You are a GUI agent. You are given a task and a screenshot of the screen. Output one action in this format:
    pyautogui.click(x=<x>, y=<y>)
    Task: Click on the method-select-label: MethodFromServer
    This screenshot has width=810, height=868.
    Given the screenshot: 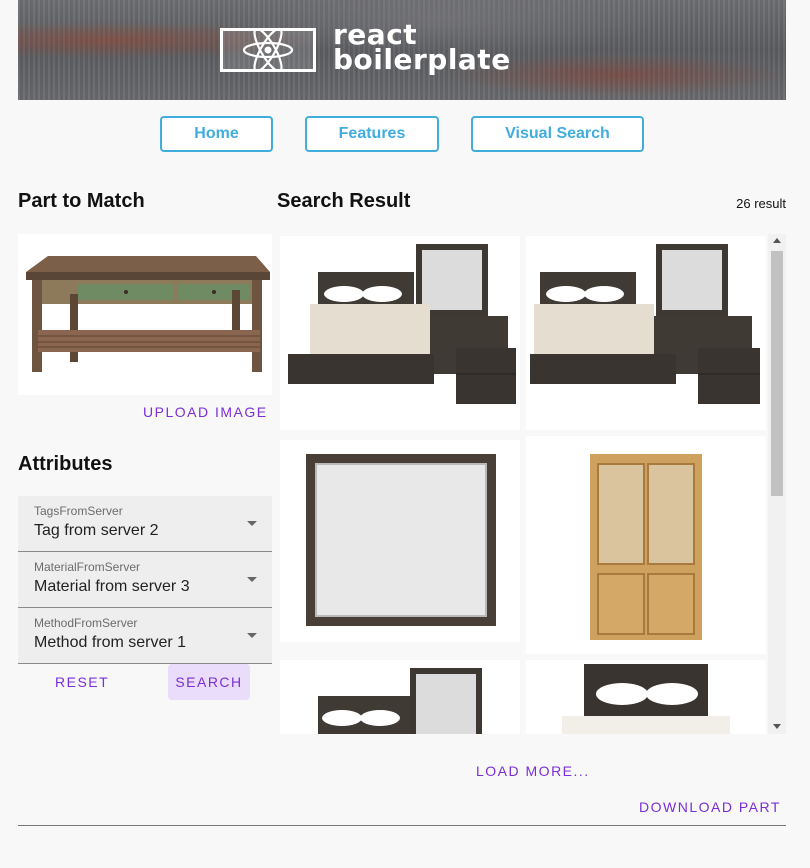 What is the action you would take?
    pyautogui.click(x=86, y=623)
    